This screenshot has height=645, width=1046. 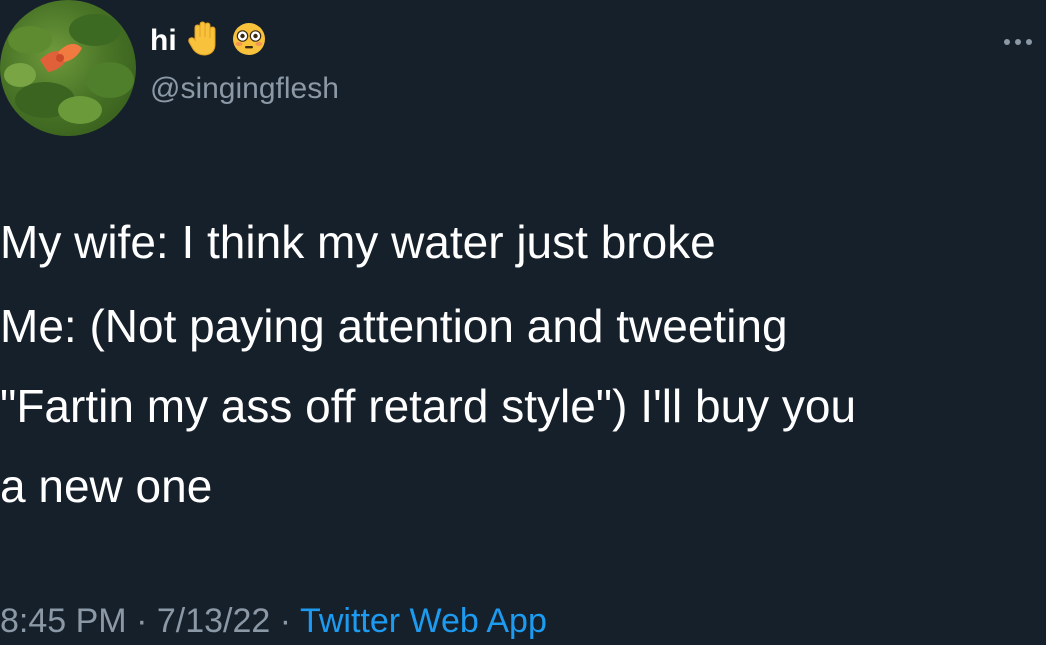 What do you see at coordinates (204, 41) in the screenshot?
I see `raised-hand-icon` at bounding box center [204, 41].